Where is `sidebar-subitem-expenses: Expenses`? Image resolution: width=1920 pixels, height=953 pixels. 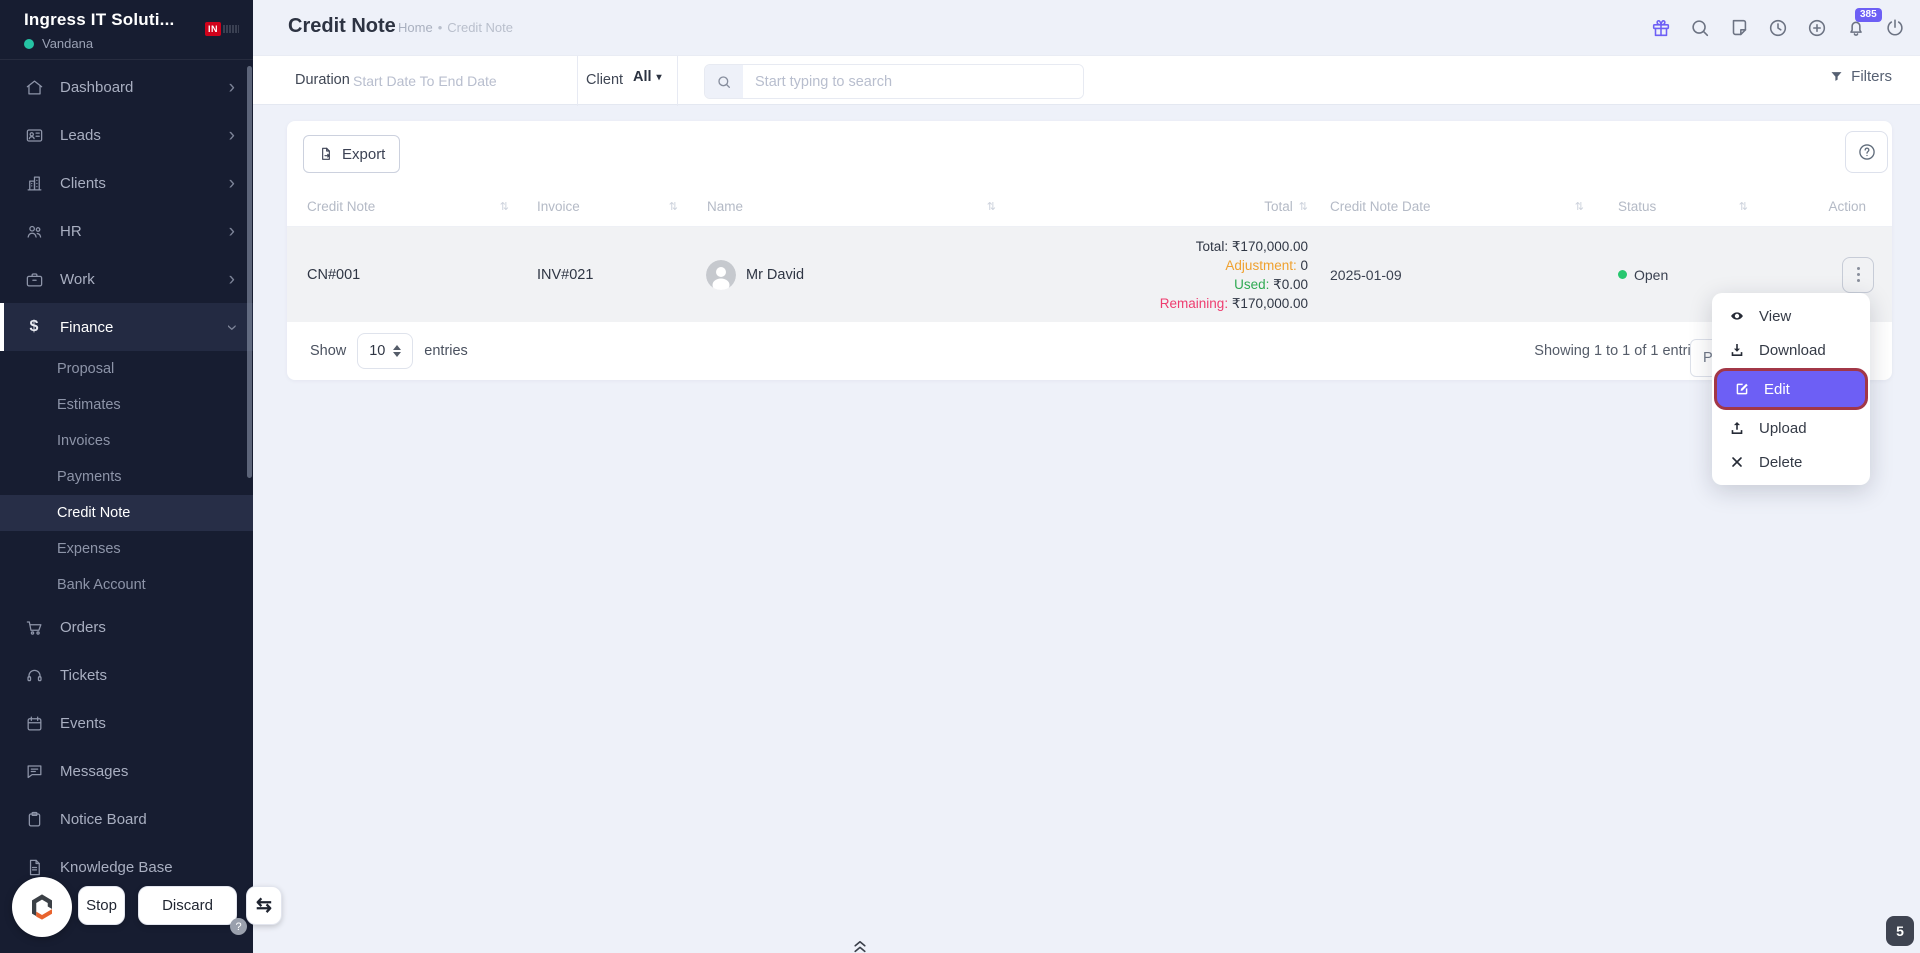 sidebar-subitem-expenses: Expenses is located at coordinates (126, 549).